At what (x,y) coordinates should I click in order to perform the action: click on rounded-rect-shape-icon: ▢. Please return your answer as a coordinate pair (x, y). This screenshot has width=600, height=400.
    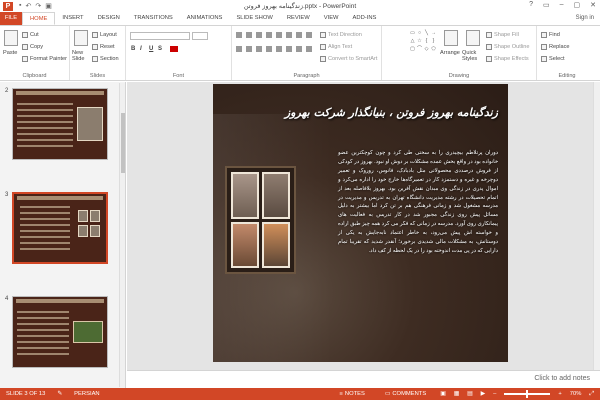
    Looking at the image, I should click on (412, 49).